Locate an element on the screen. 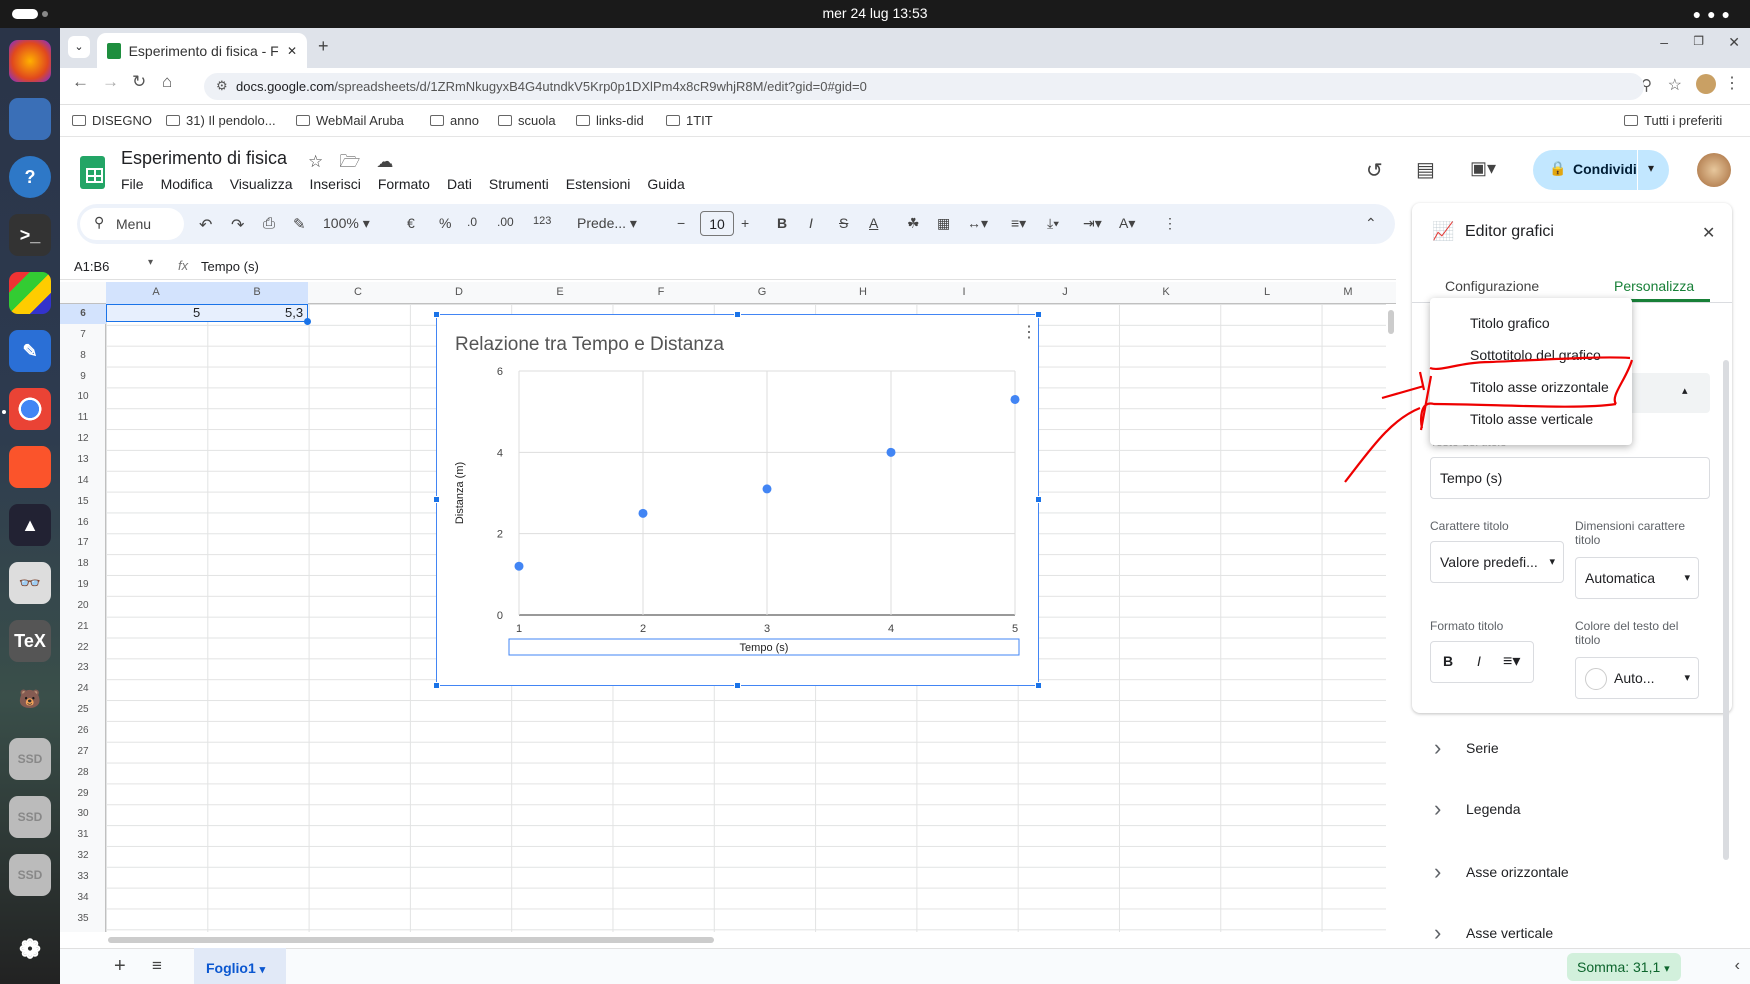 Image resolution: width=1750 pixels, height=984 pixels. bookmark-star-icon: ☆ is located at coordinates (1675, 85).